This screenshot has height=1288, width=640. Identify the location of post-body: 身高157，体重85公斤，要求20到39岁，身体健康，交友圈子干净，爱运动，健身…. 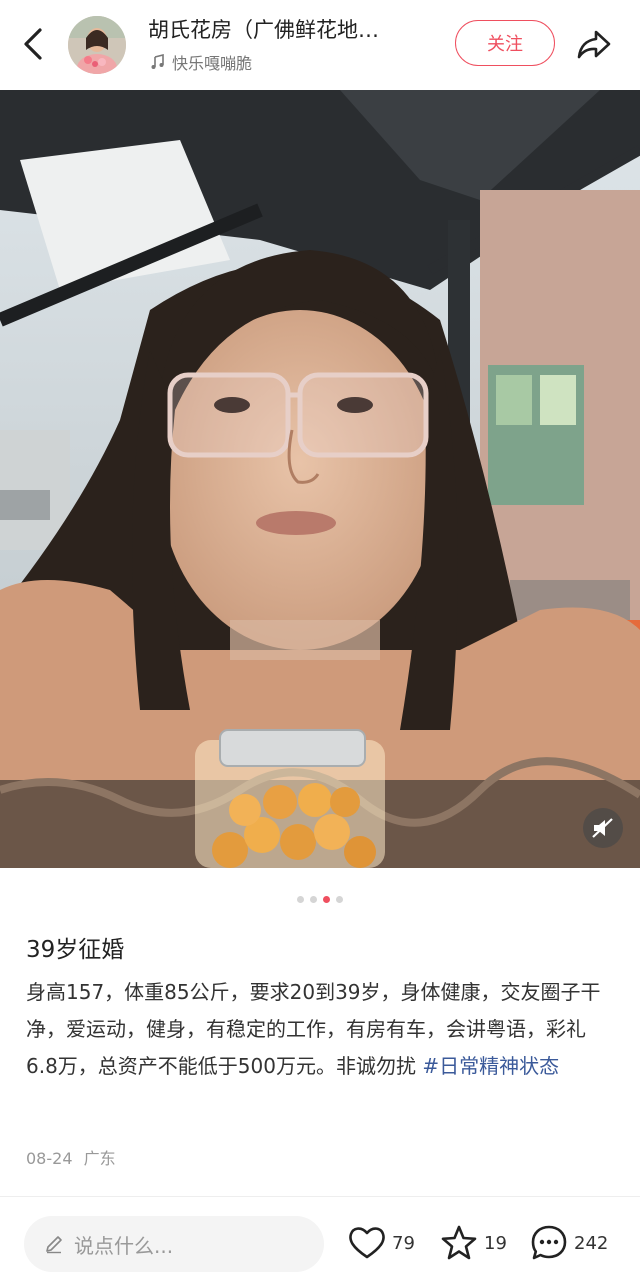
(321, 1029).